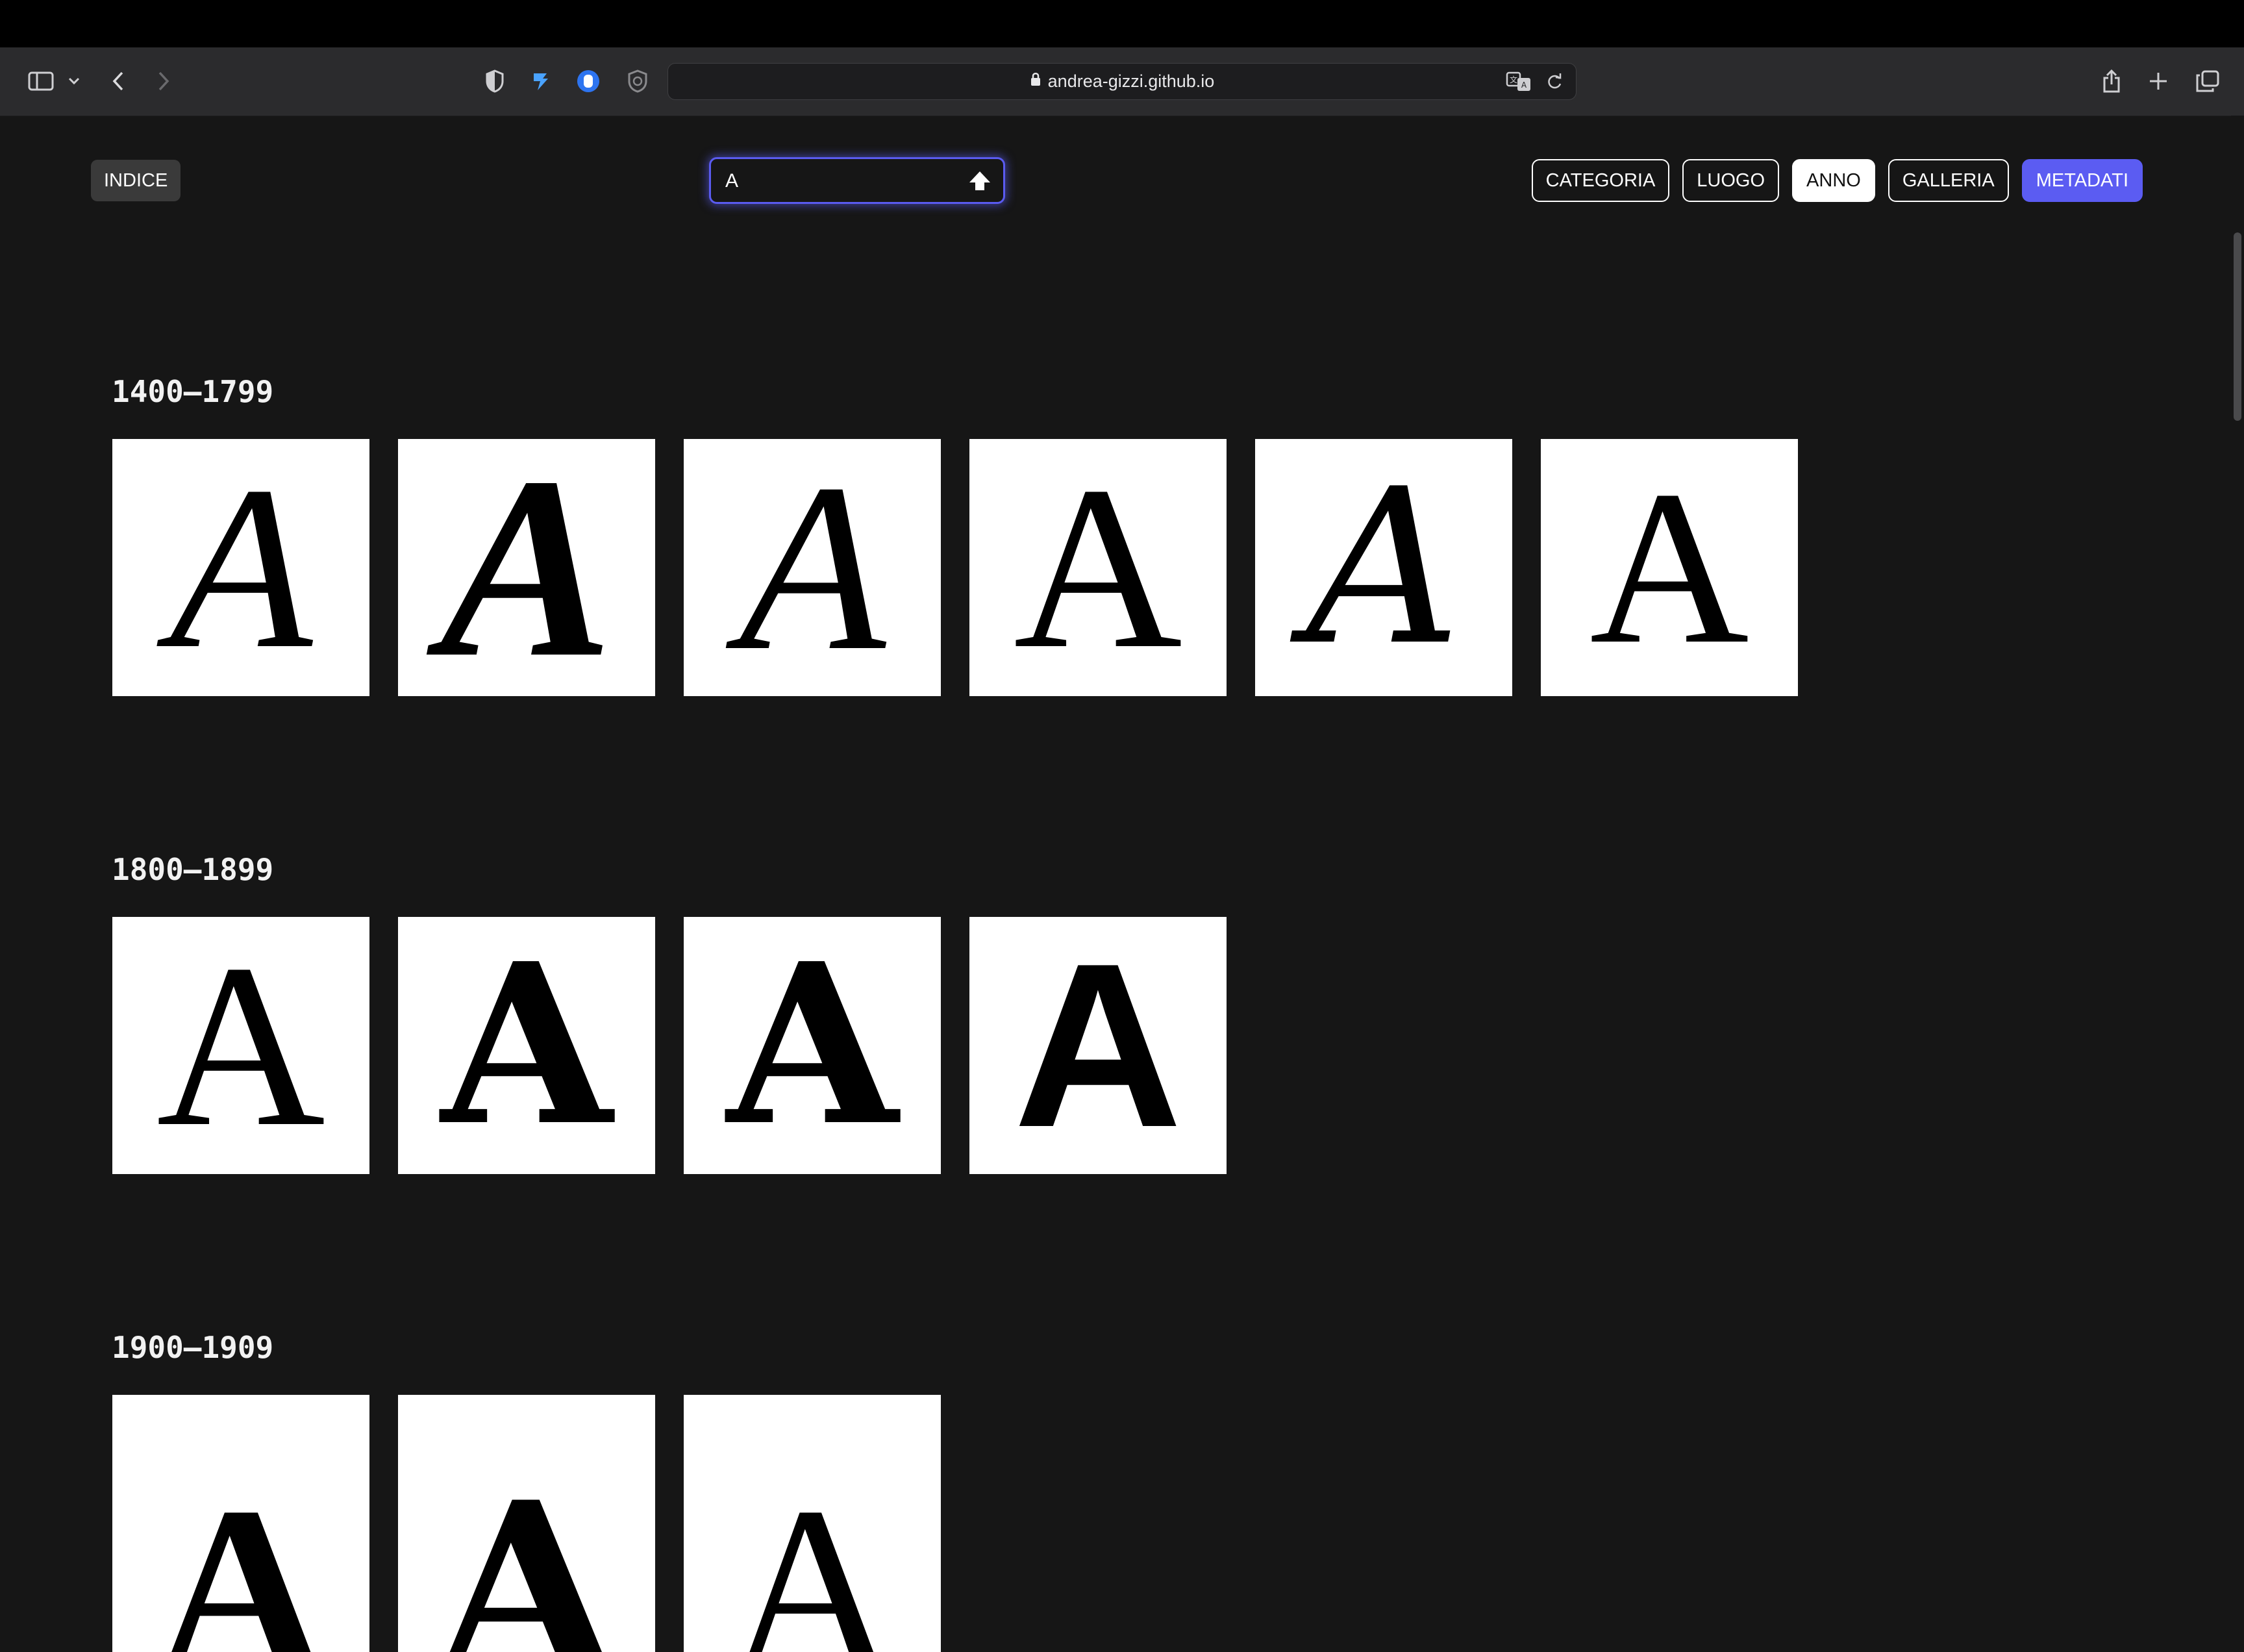 Image resolution: width=2244 pixels, height=1652 pixels. What do you see at coordinates (1554, 83) in the screenshot?
I see `reload-icon` at bounding box center [1554, 83].